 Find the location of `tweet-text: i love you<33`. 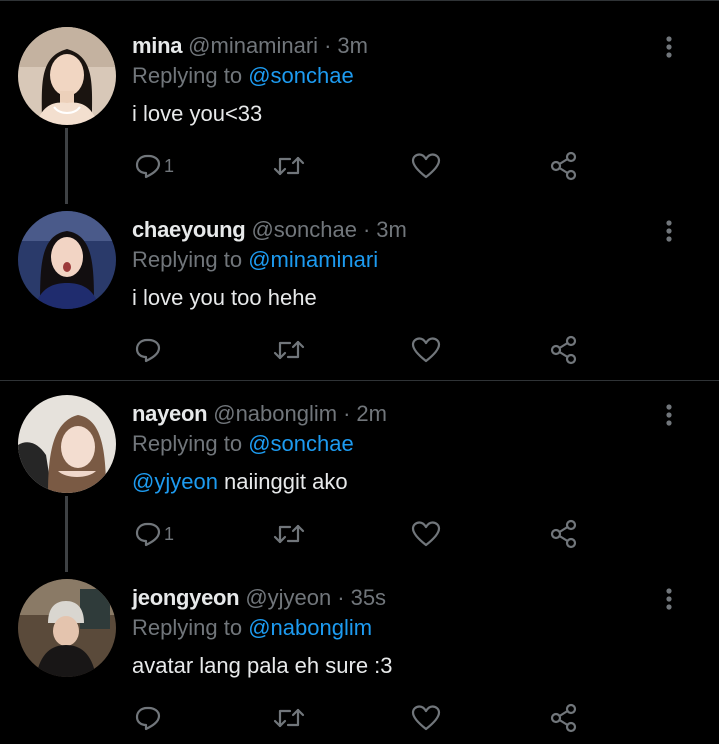

tweet-text: i love you<33 is located at coordinates (197, 114).